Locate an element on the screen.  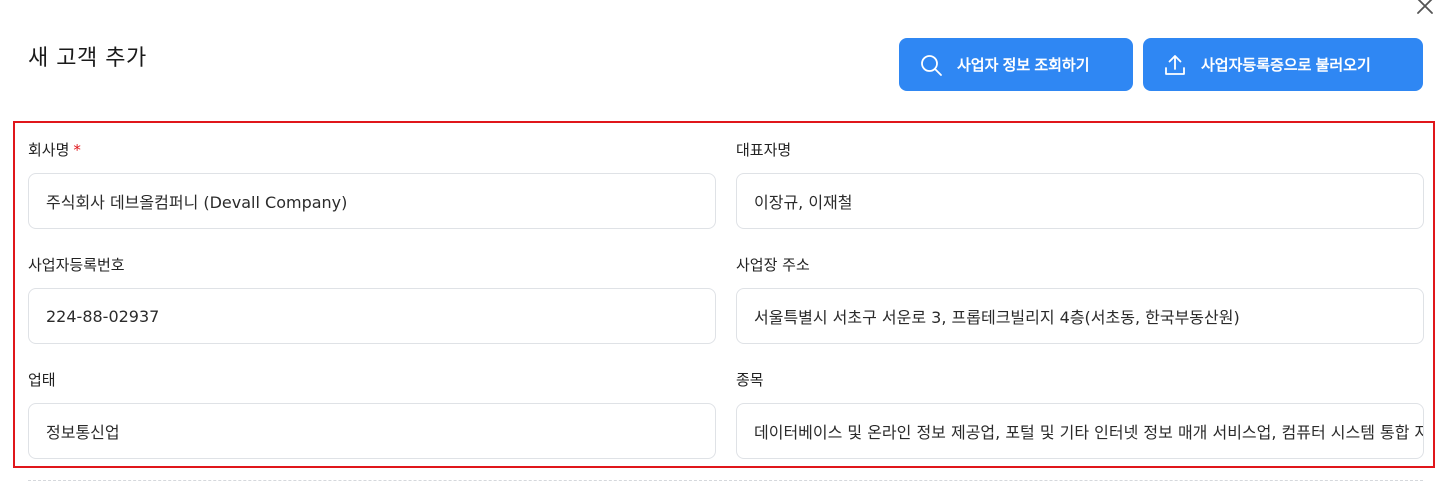
close-button is located at coordinates (1425, 10).